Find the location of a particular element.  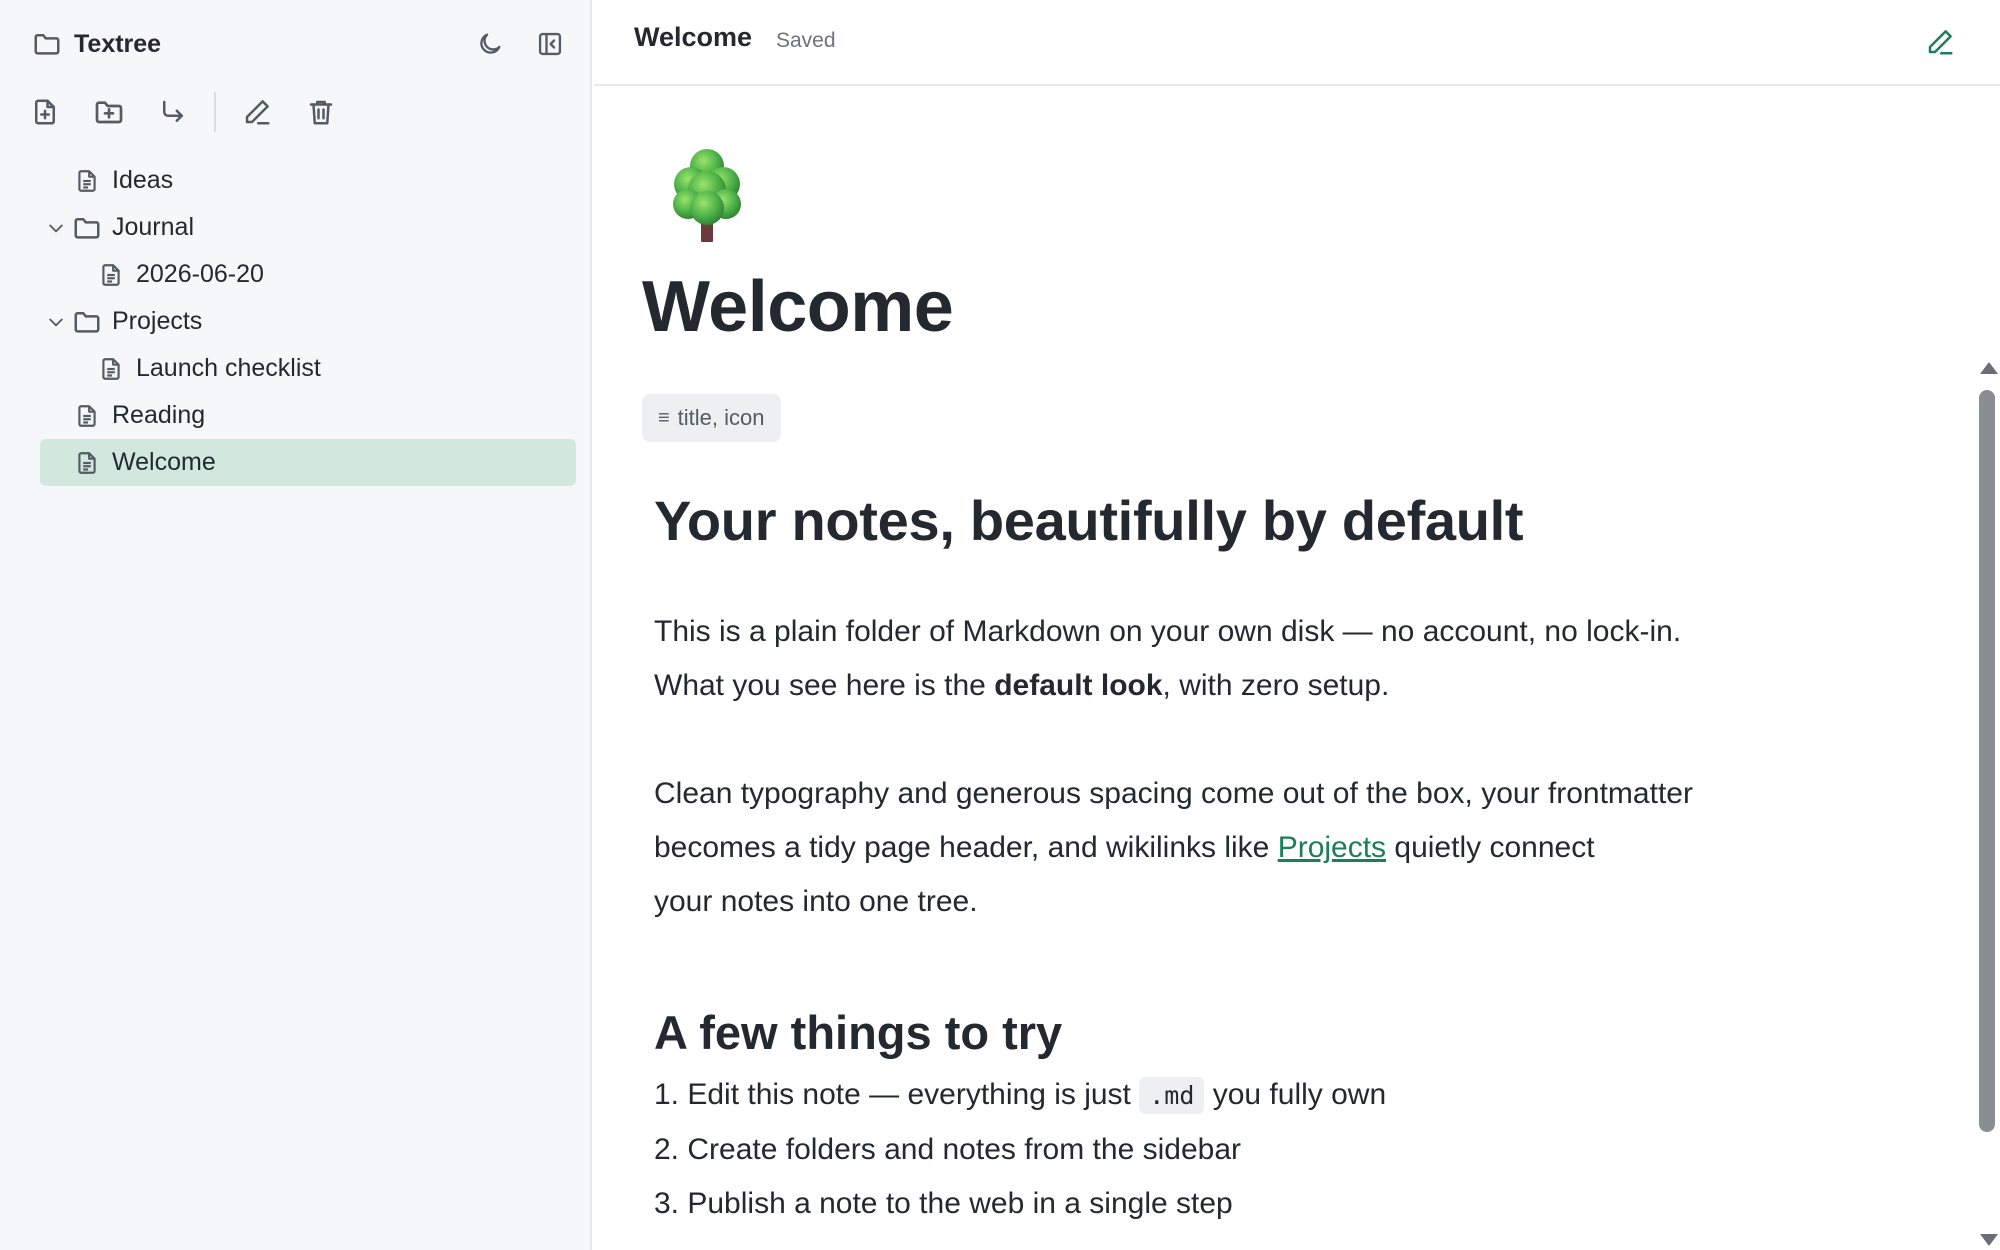

tree-item-2026-06-20: 2026-06-20 is located at coordinates (308, 274).